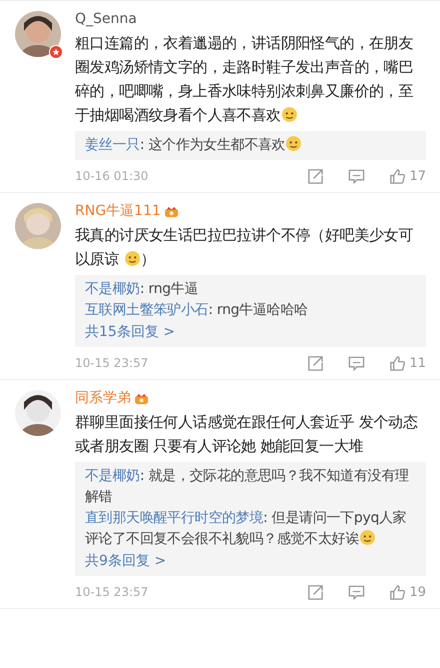 The image size is (440, 668). Describe the element at coordinates (417, 363) in the screenshot. I see `like-count: 11` at that location.